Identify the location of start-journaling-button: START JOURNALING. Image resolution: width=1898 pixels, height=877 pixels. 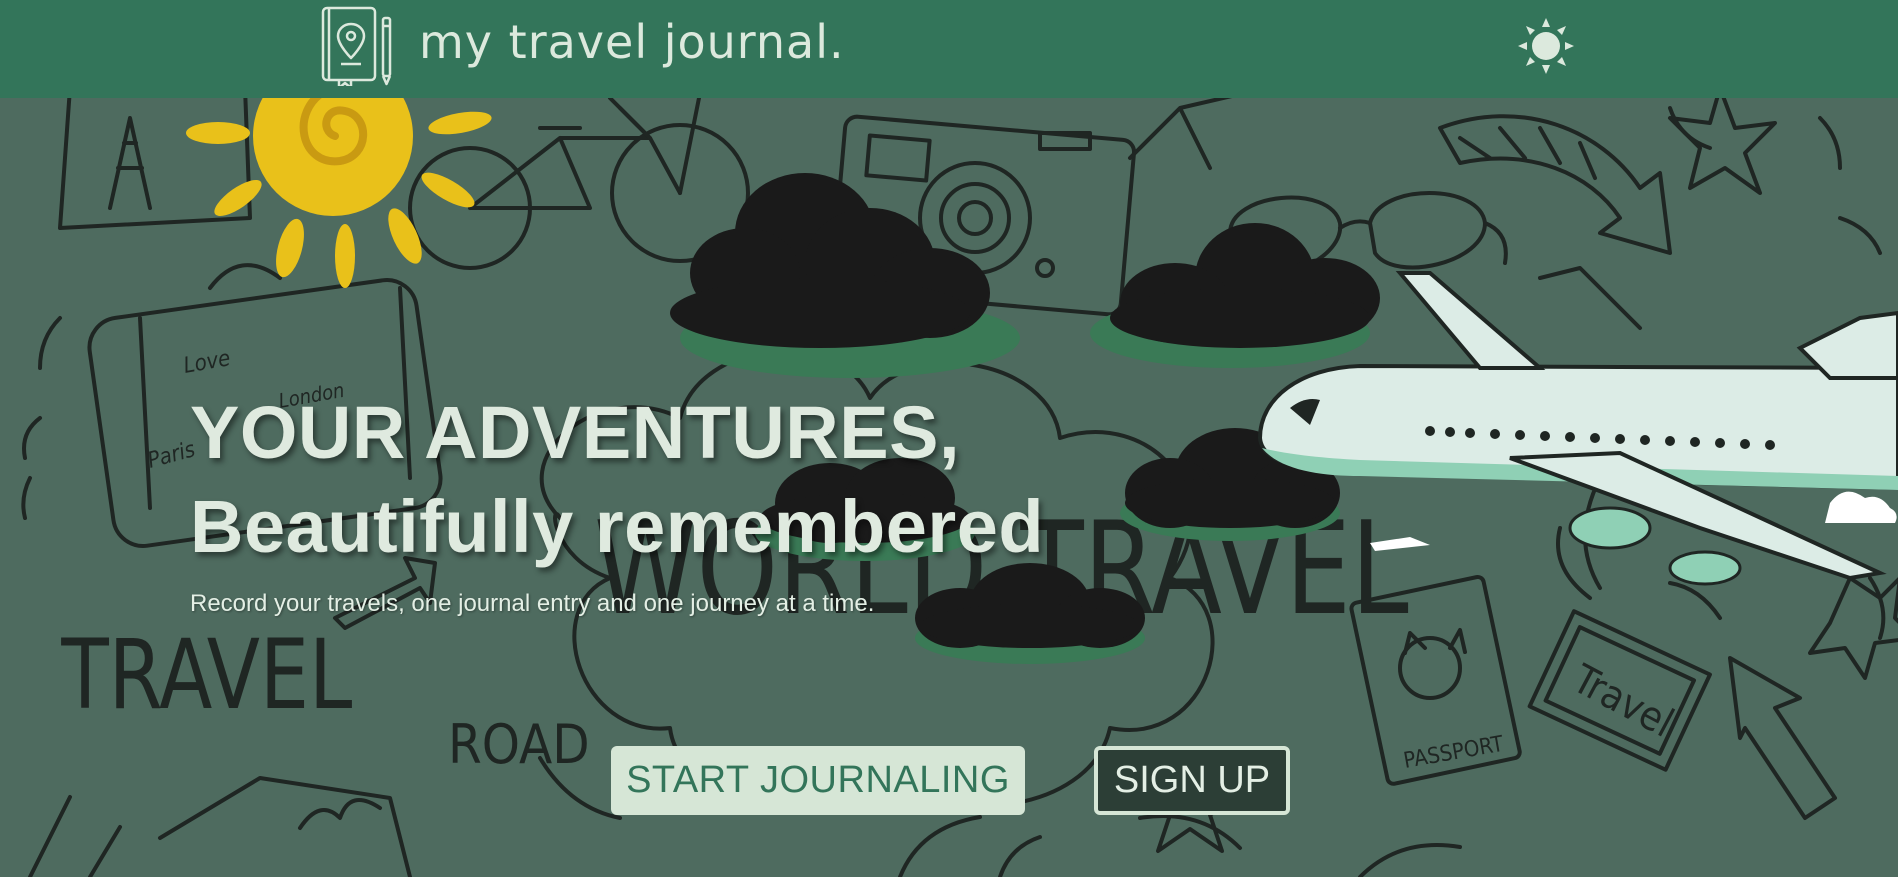
(818, 780).